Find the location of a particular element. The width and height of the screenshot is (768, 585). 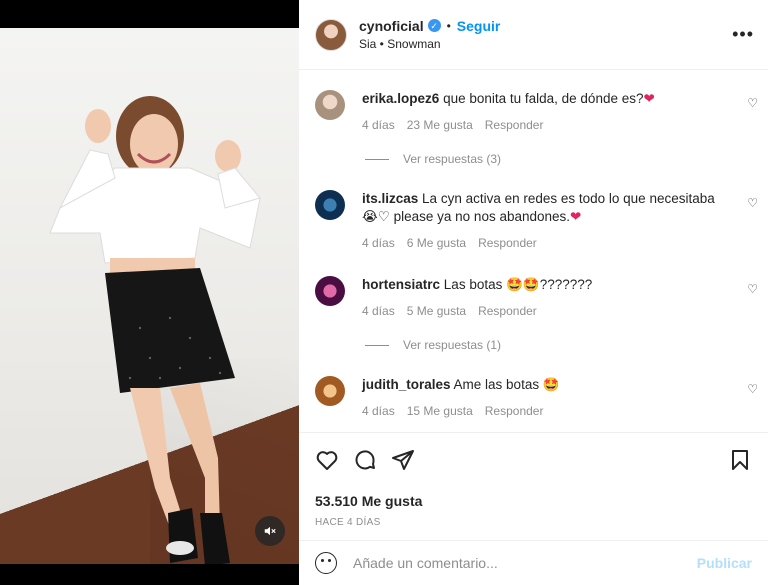

view-replies-button: Ver respuestas (1) is located at coordinates (533, 345).